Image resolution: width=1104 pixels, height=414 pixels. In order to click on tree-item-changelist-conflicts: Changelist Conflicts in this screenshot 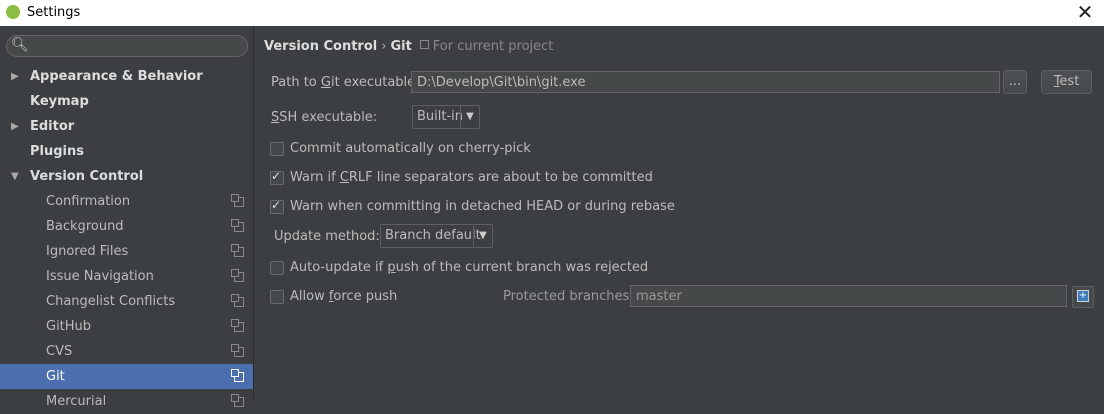, I will do `click(126, 301)`.